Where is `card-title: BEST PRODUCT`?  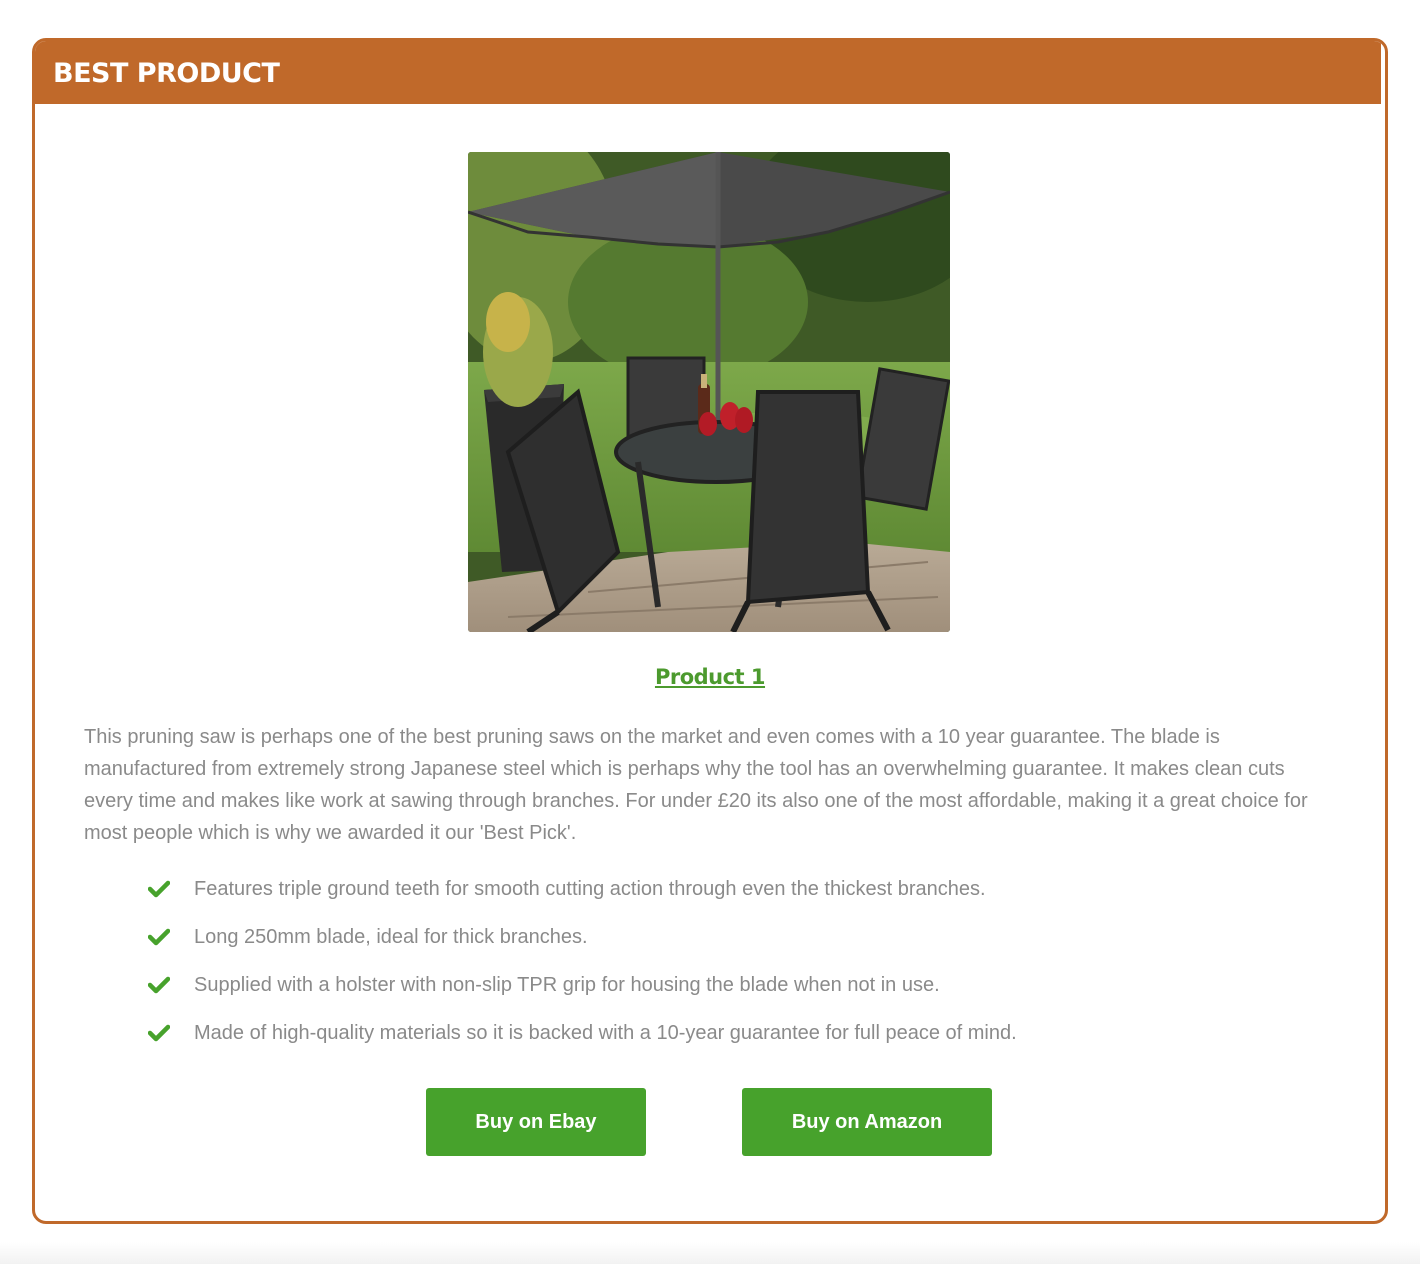 card-title: BEST PRODUCT is located at coordinates (166, 73).